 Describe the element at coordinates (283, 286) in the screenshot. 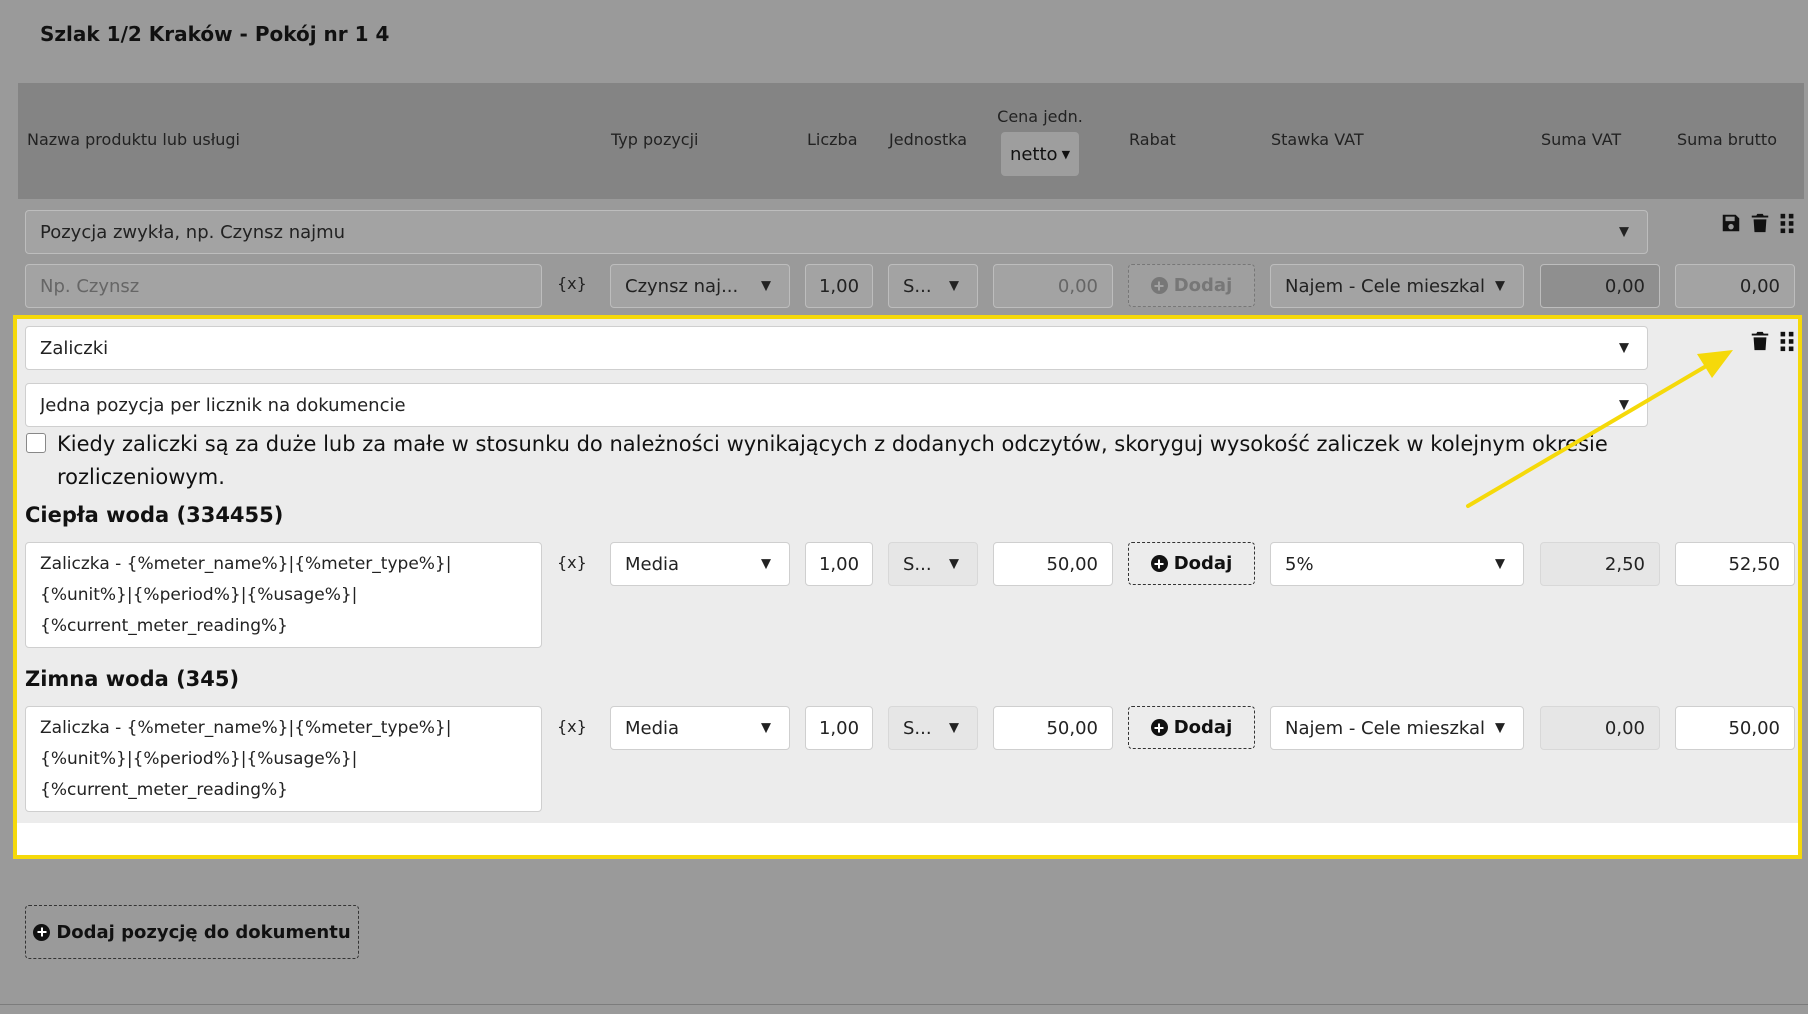

I see `position-name-input: Np. Czynsz` at that location.